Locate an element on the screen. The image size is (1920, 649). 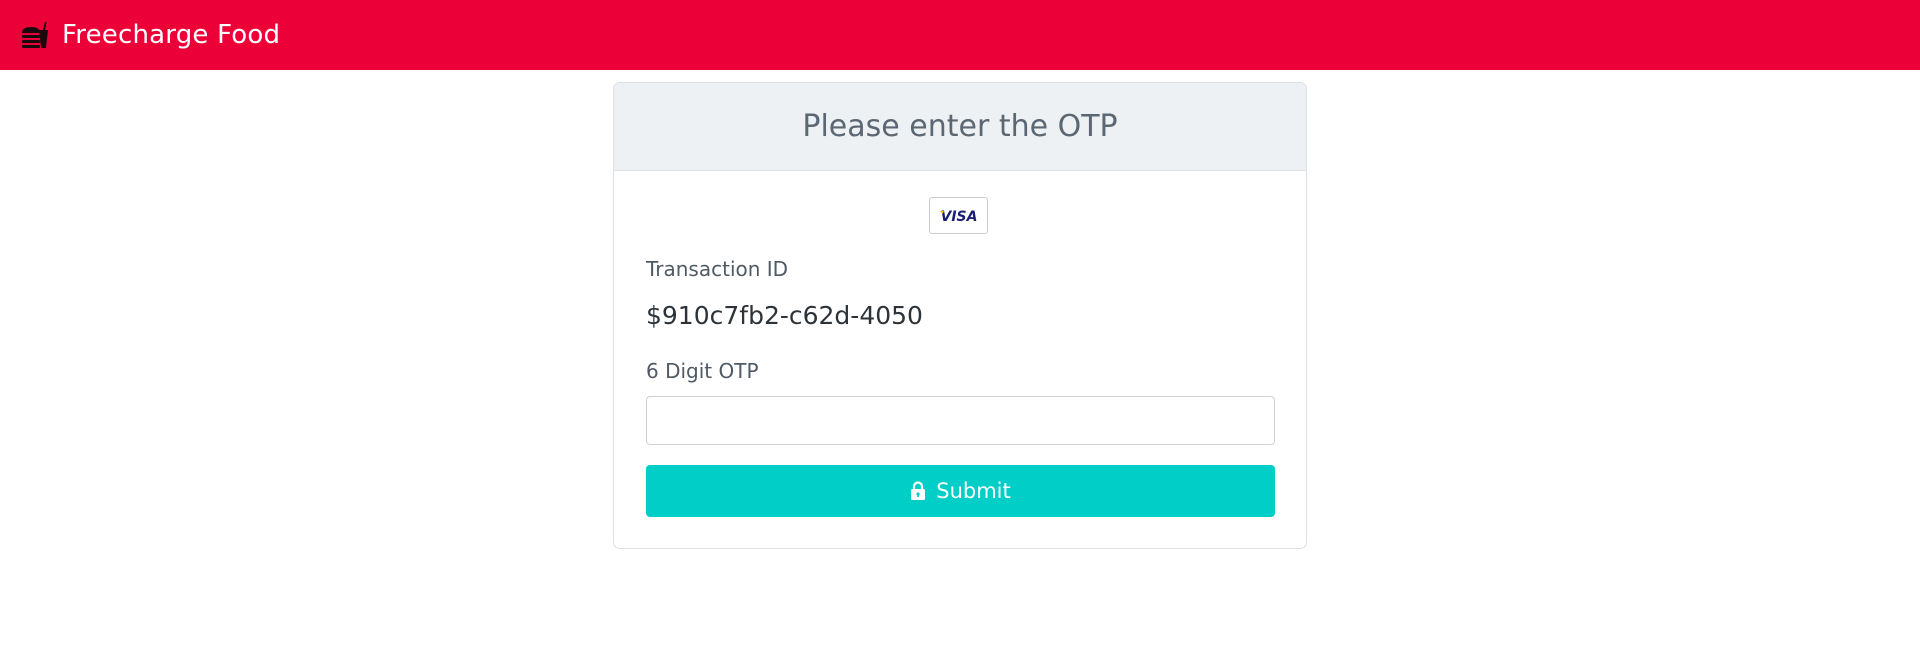
visa-logo-icon: VISA is located at coordinates (958, 215).